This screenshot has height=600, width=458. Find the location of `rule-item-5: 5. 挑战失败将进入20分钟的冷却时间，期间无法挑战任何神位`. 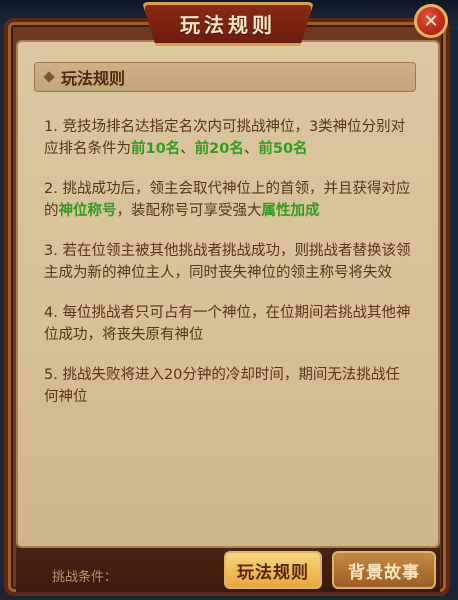

rule-item-5: 5. 挑战失败将进入20分钟的冷却时间，期间无法挑战任何神位 is located at coordinates (229, 386).